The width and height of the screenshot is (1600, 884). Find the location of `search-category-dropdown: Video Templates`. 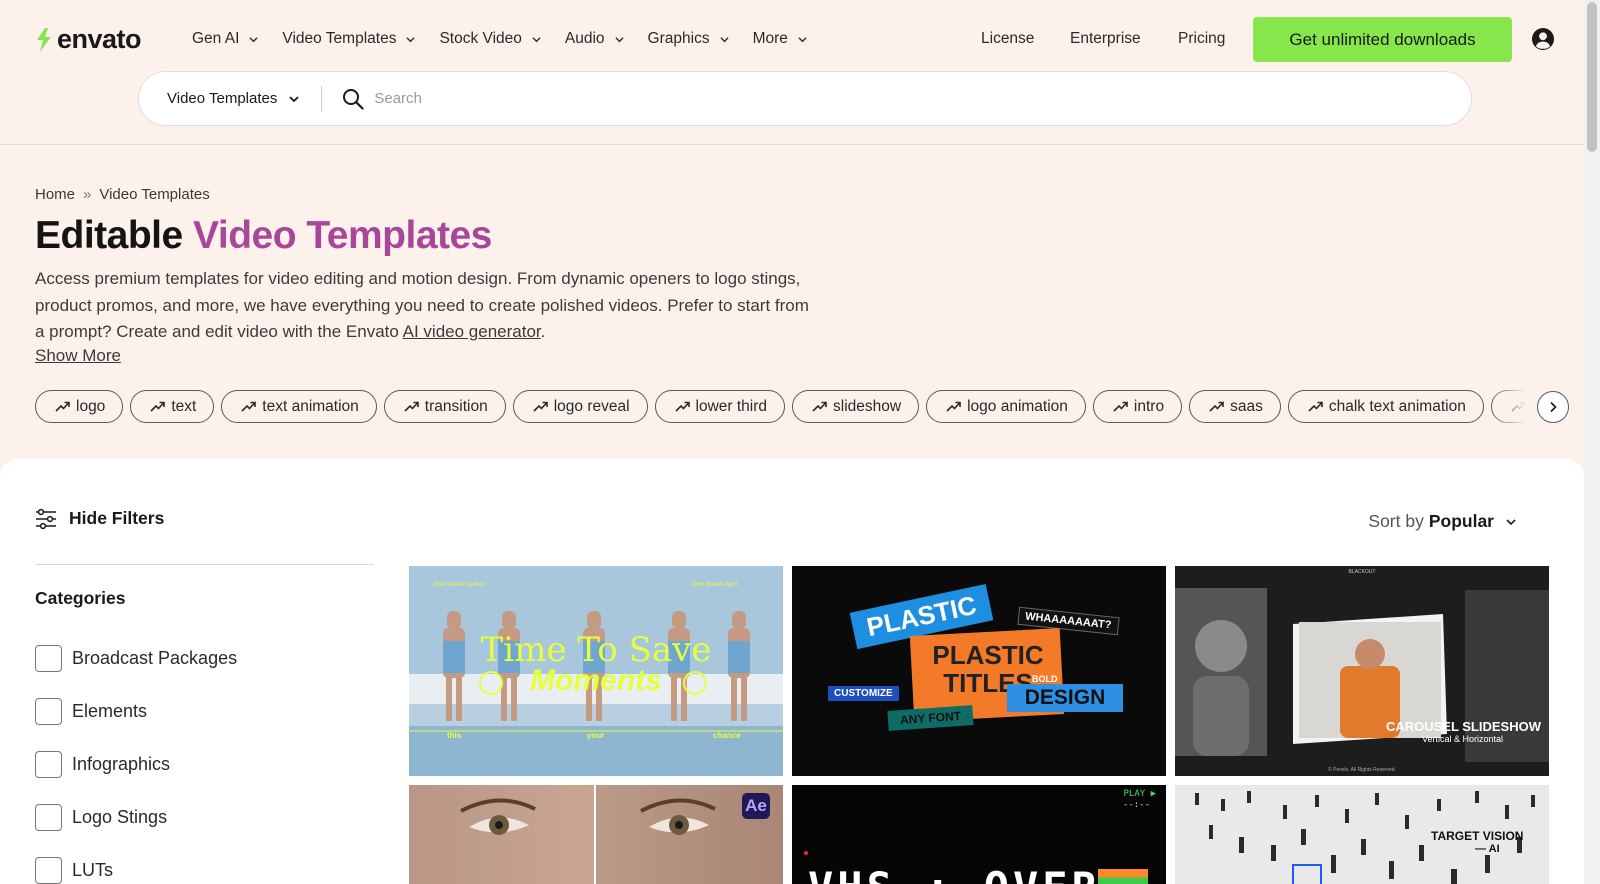

search-category-dropdown: Video Templates is located at coordinates (233, 98).